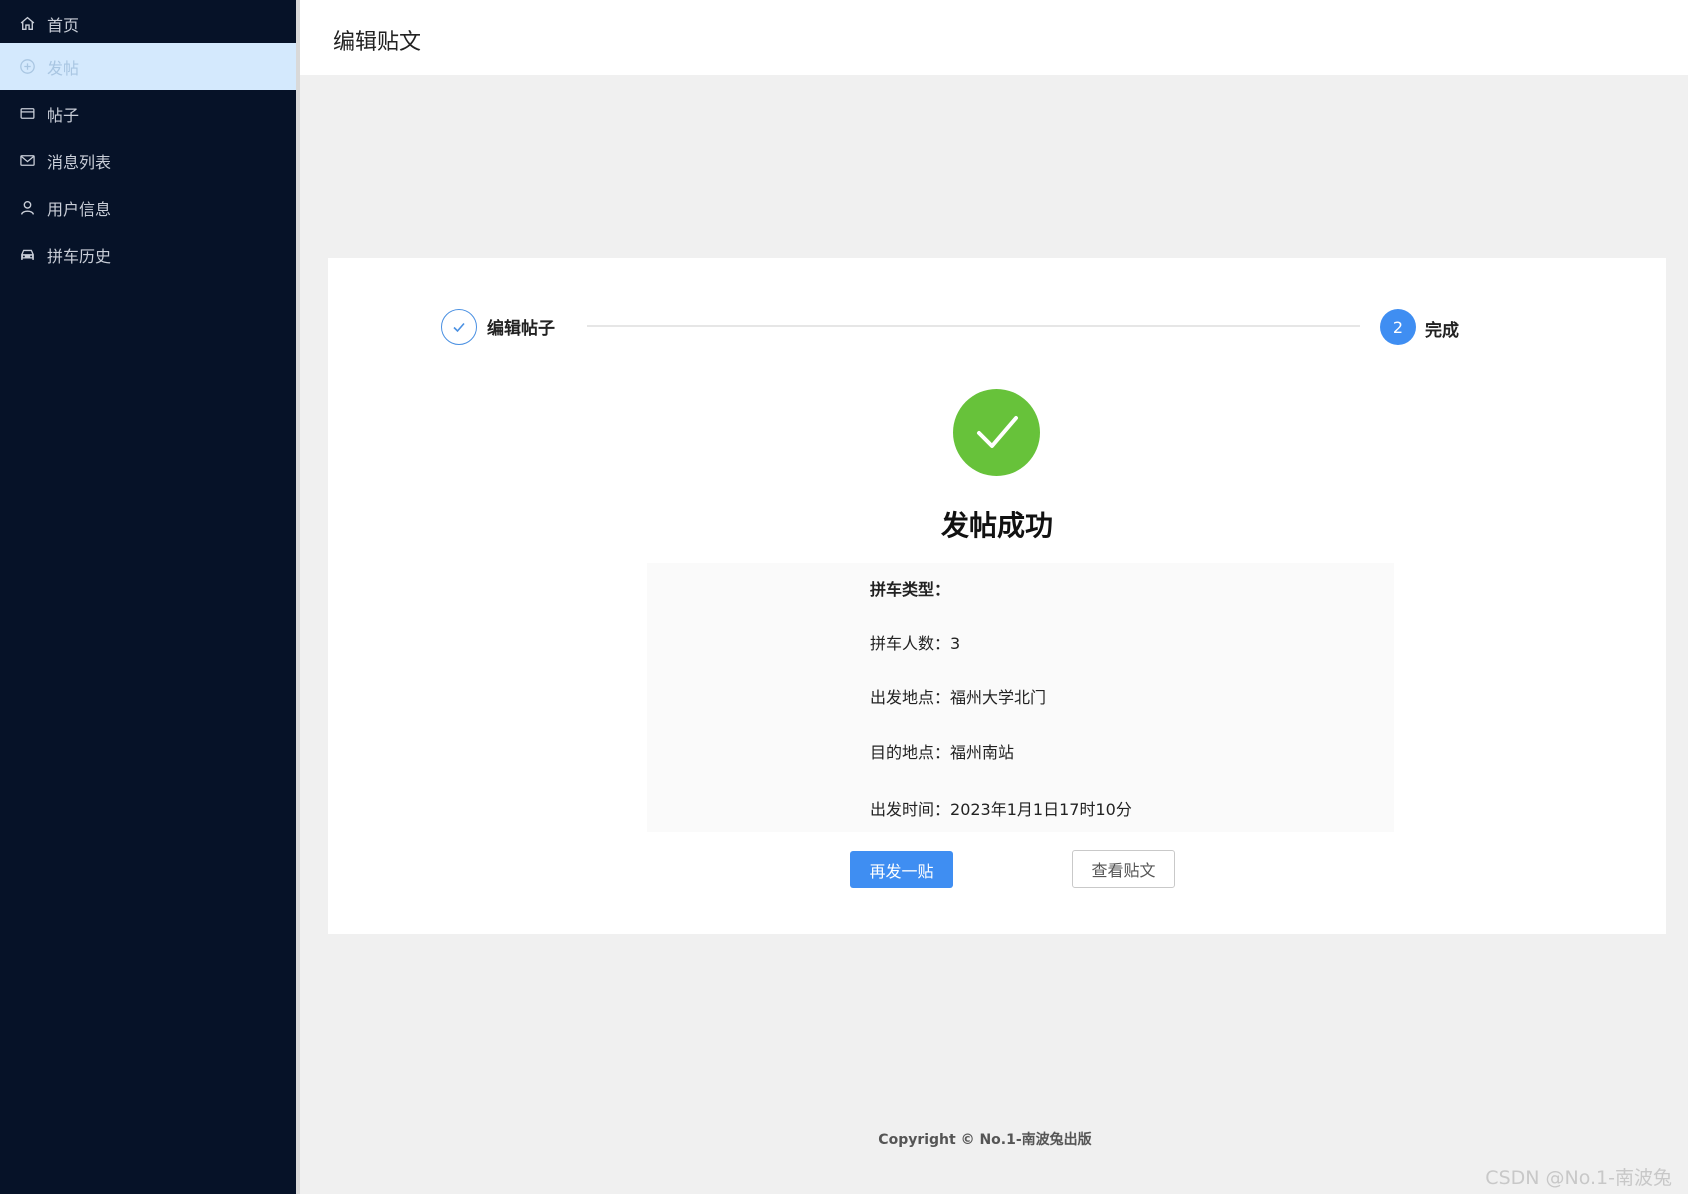  I want to click on step-label-complete: 完成, so click(1442, 331).